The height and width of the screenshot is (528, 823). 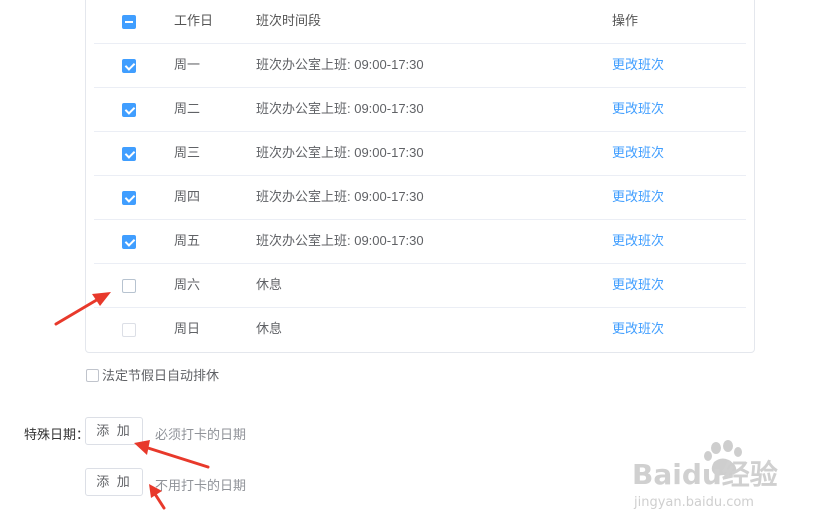 I want to click on table-row: 周四 班次办公室上班: 09:00-17:30 更改班次, so click(x=420, y=198).